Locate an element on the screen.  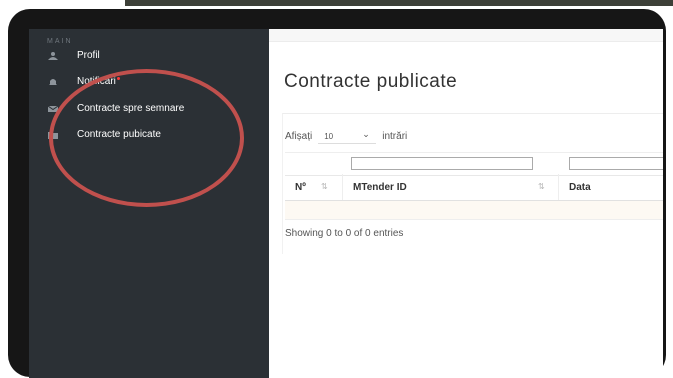
length-prefix: Afișați is located at coordinates (299, 136).